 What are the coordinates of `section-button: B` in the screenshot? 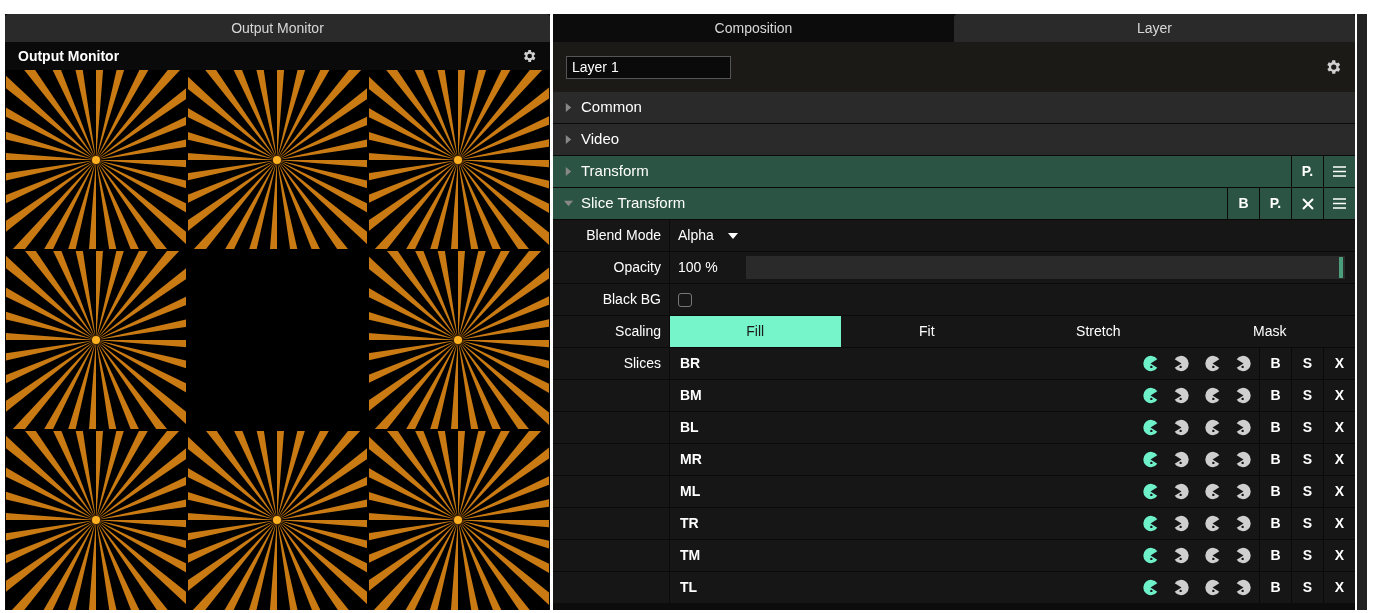 It's located at (1243, 203).